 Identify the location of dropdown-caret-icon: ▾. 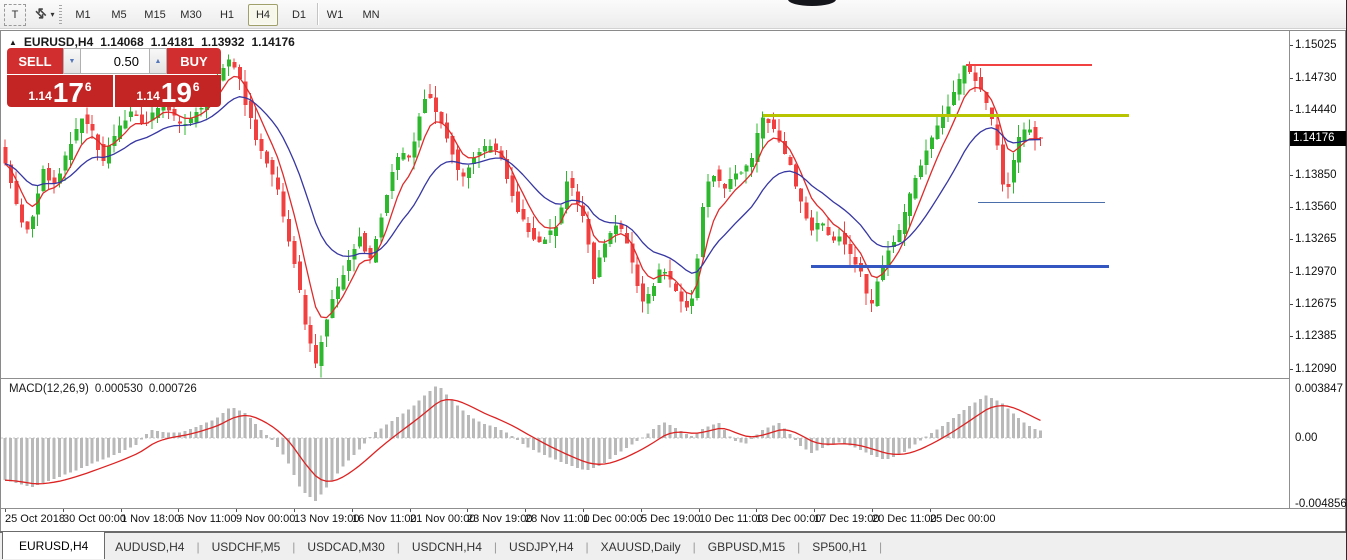
(52, 14).